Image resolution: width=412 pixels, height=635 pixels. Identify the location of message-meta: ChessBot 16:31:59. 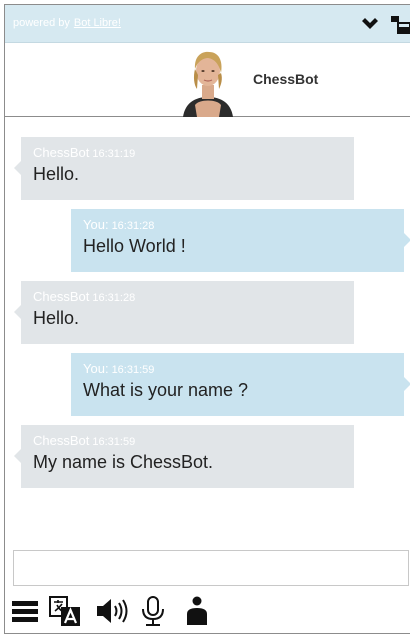
(187, 441).